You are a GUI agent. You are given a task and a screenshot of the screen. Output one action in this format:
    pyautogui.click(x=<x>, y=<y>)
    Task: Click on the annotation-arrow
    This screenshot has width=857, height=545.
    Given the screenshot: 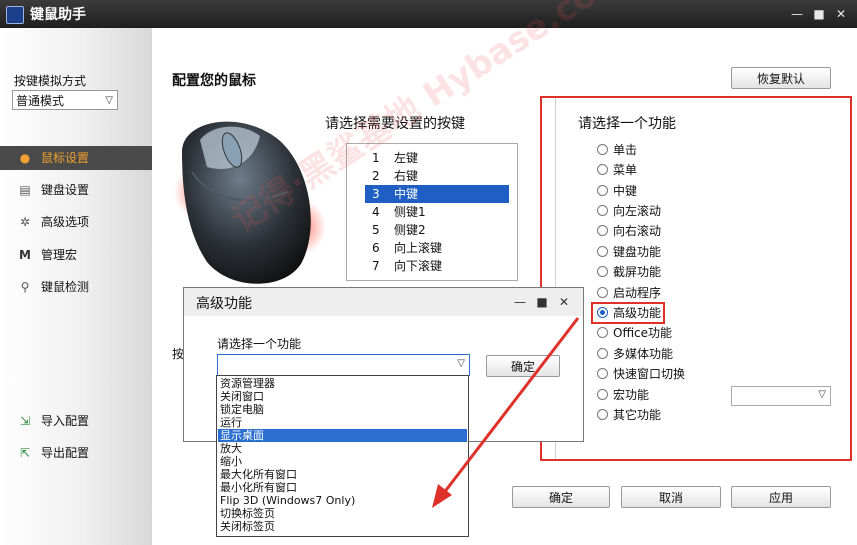 What is the action you would take?
    pyautogui.click(x=506, y=412)
    